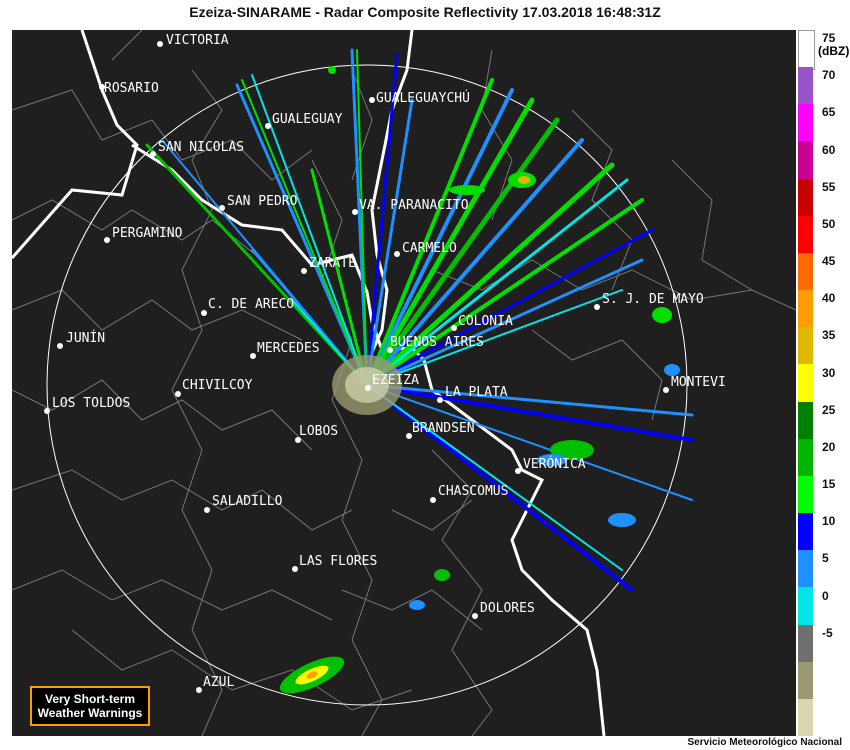  I want to click on scale-tick-label: 10, so click(829, 521).